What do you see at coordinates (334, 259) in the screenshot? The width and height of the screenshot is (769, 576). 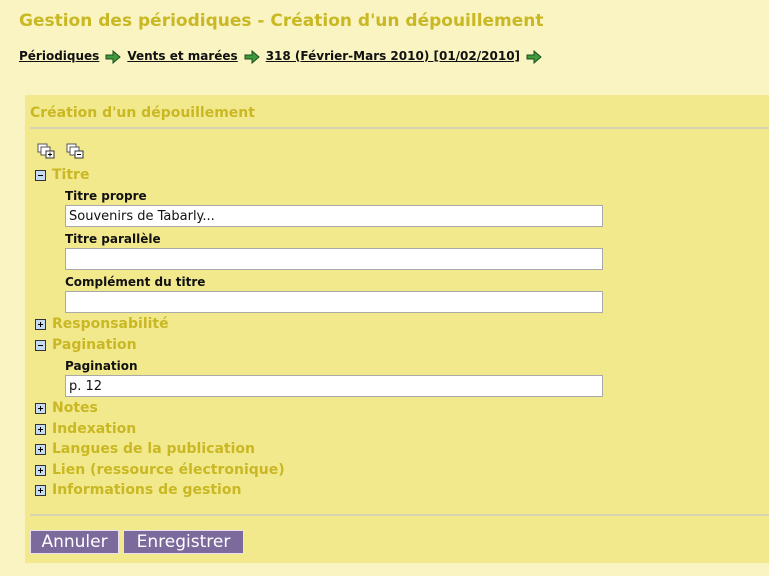 I see `titre-parallele-input` at bounding box center [334, 259].